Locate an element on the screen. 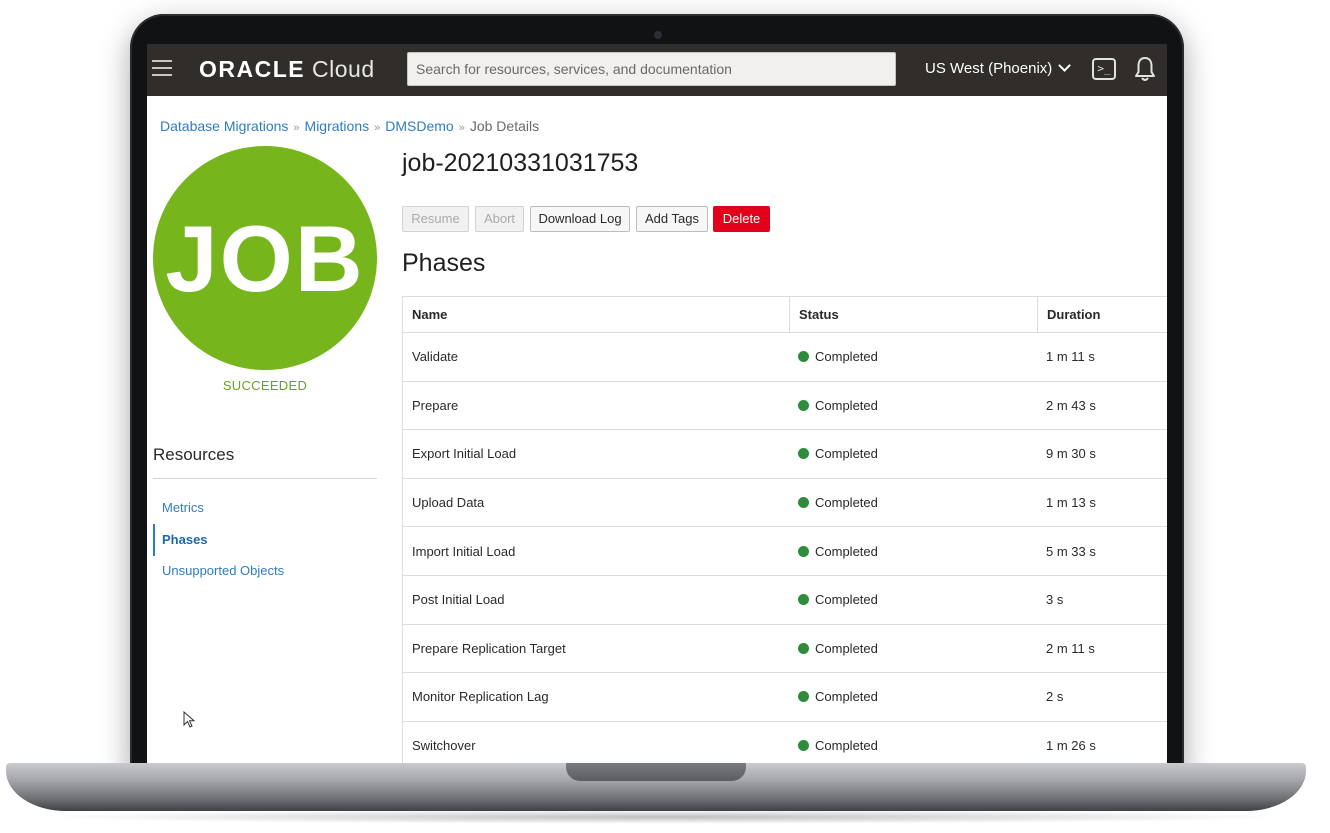 Image resolution: width=1330 pixels, height=833 pixels. table-row: Upload Data Completed 1 m 13 s is located at coordinates (785, 503).